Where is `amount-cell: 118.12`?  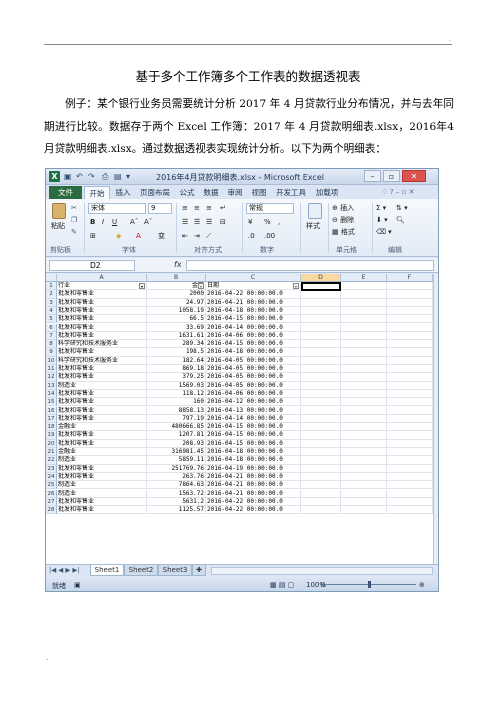
amount-cell: 118.12 is located at coordinates (176, 394).